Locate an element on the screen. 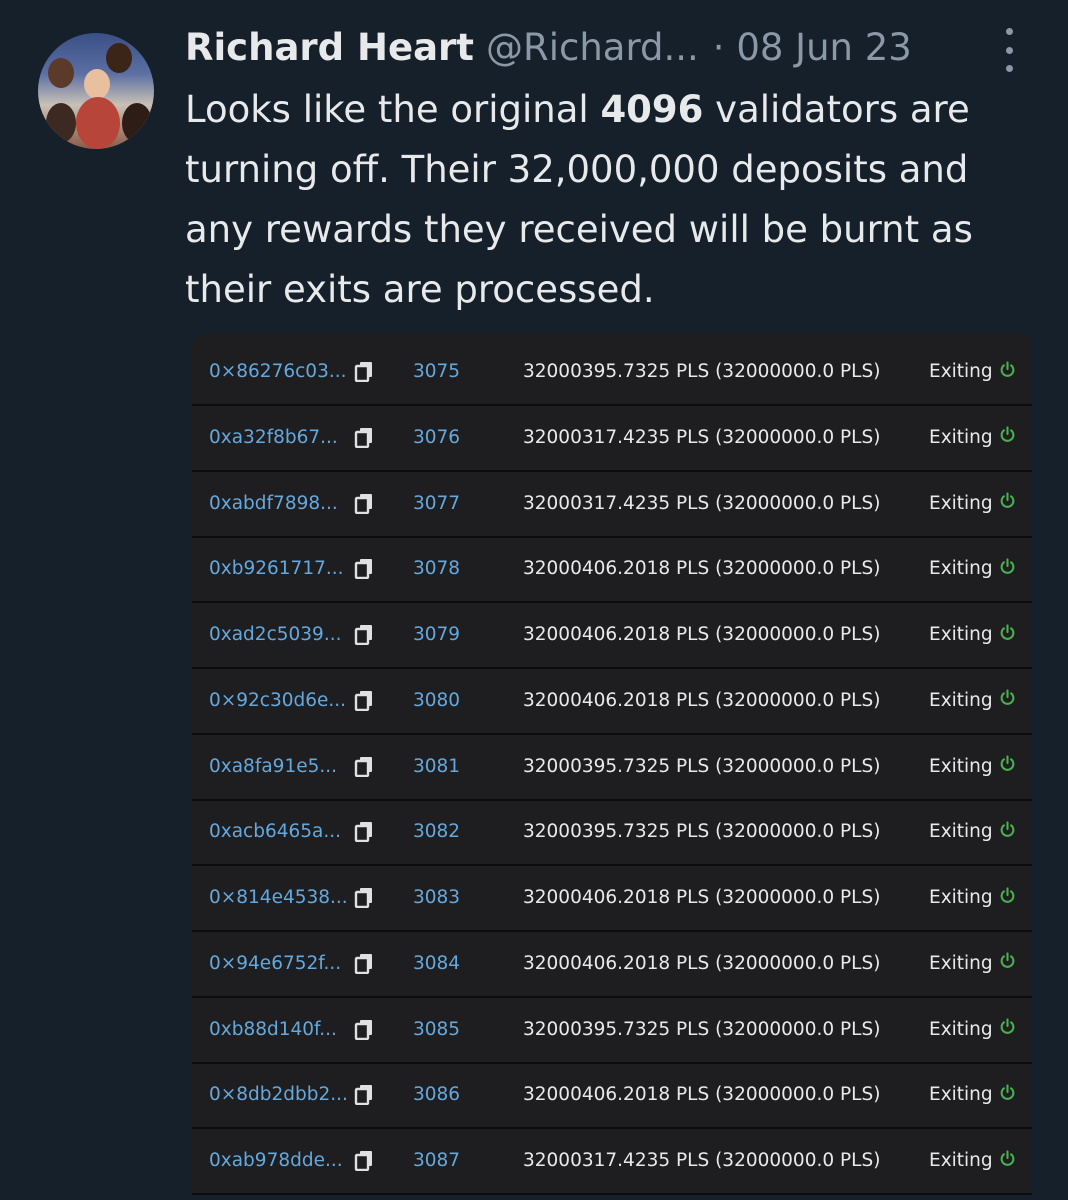  validator-balance: 32000317.4235 PLS (32000000.0 PLS) is located at coordinates (702, 503).